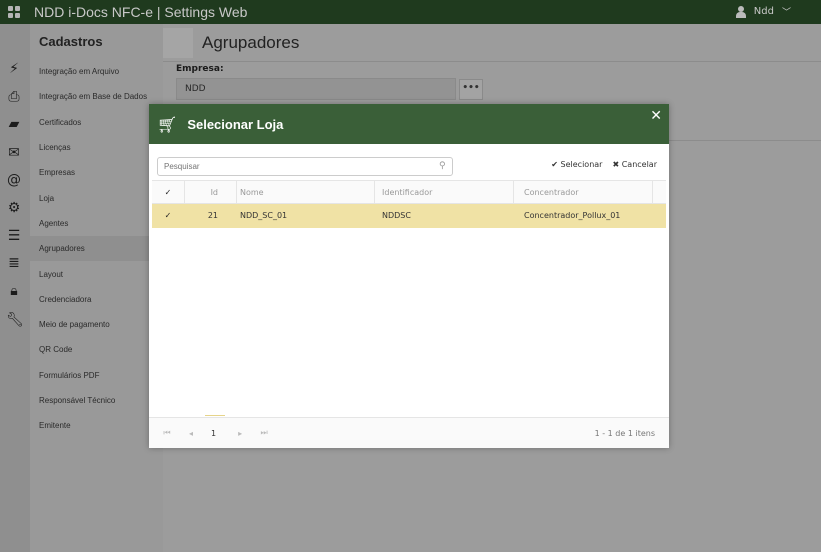 The width and height of the screenshot is (821, 552). What do you see at coordinates (251, 42) in the screenshot?
I see `page-title: Agrupadores` at bounding box center [251, 42].